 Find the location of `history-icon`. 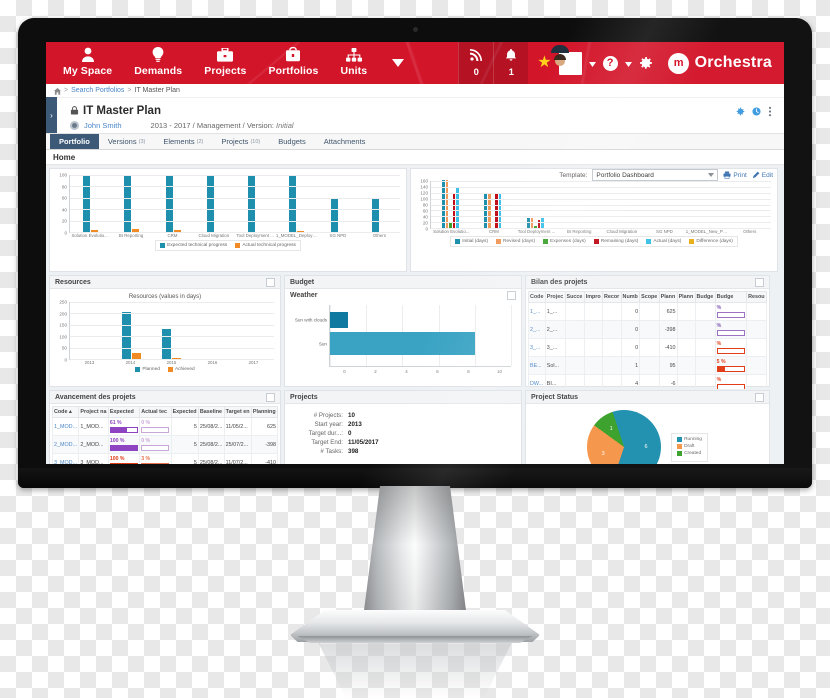

history-icon is located at coordinates (756, 111).